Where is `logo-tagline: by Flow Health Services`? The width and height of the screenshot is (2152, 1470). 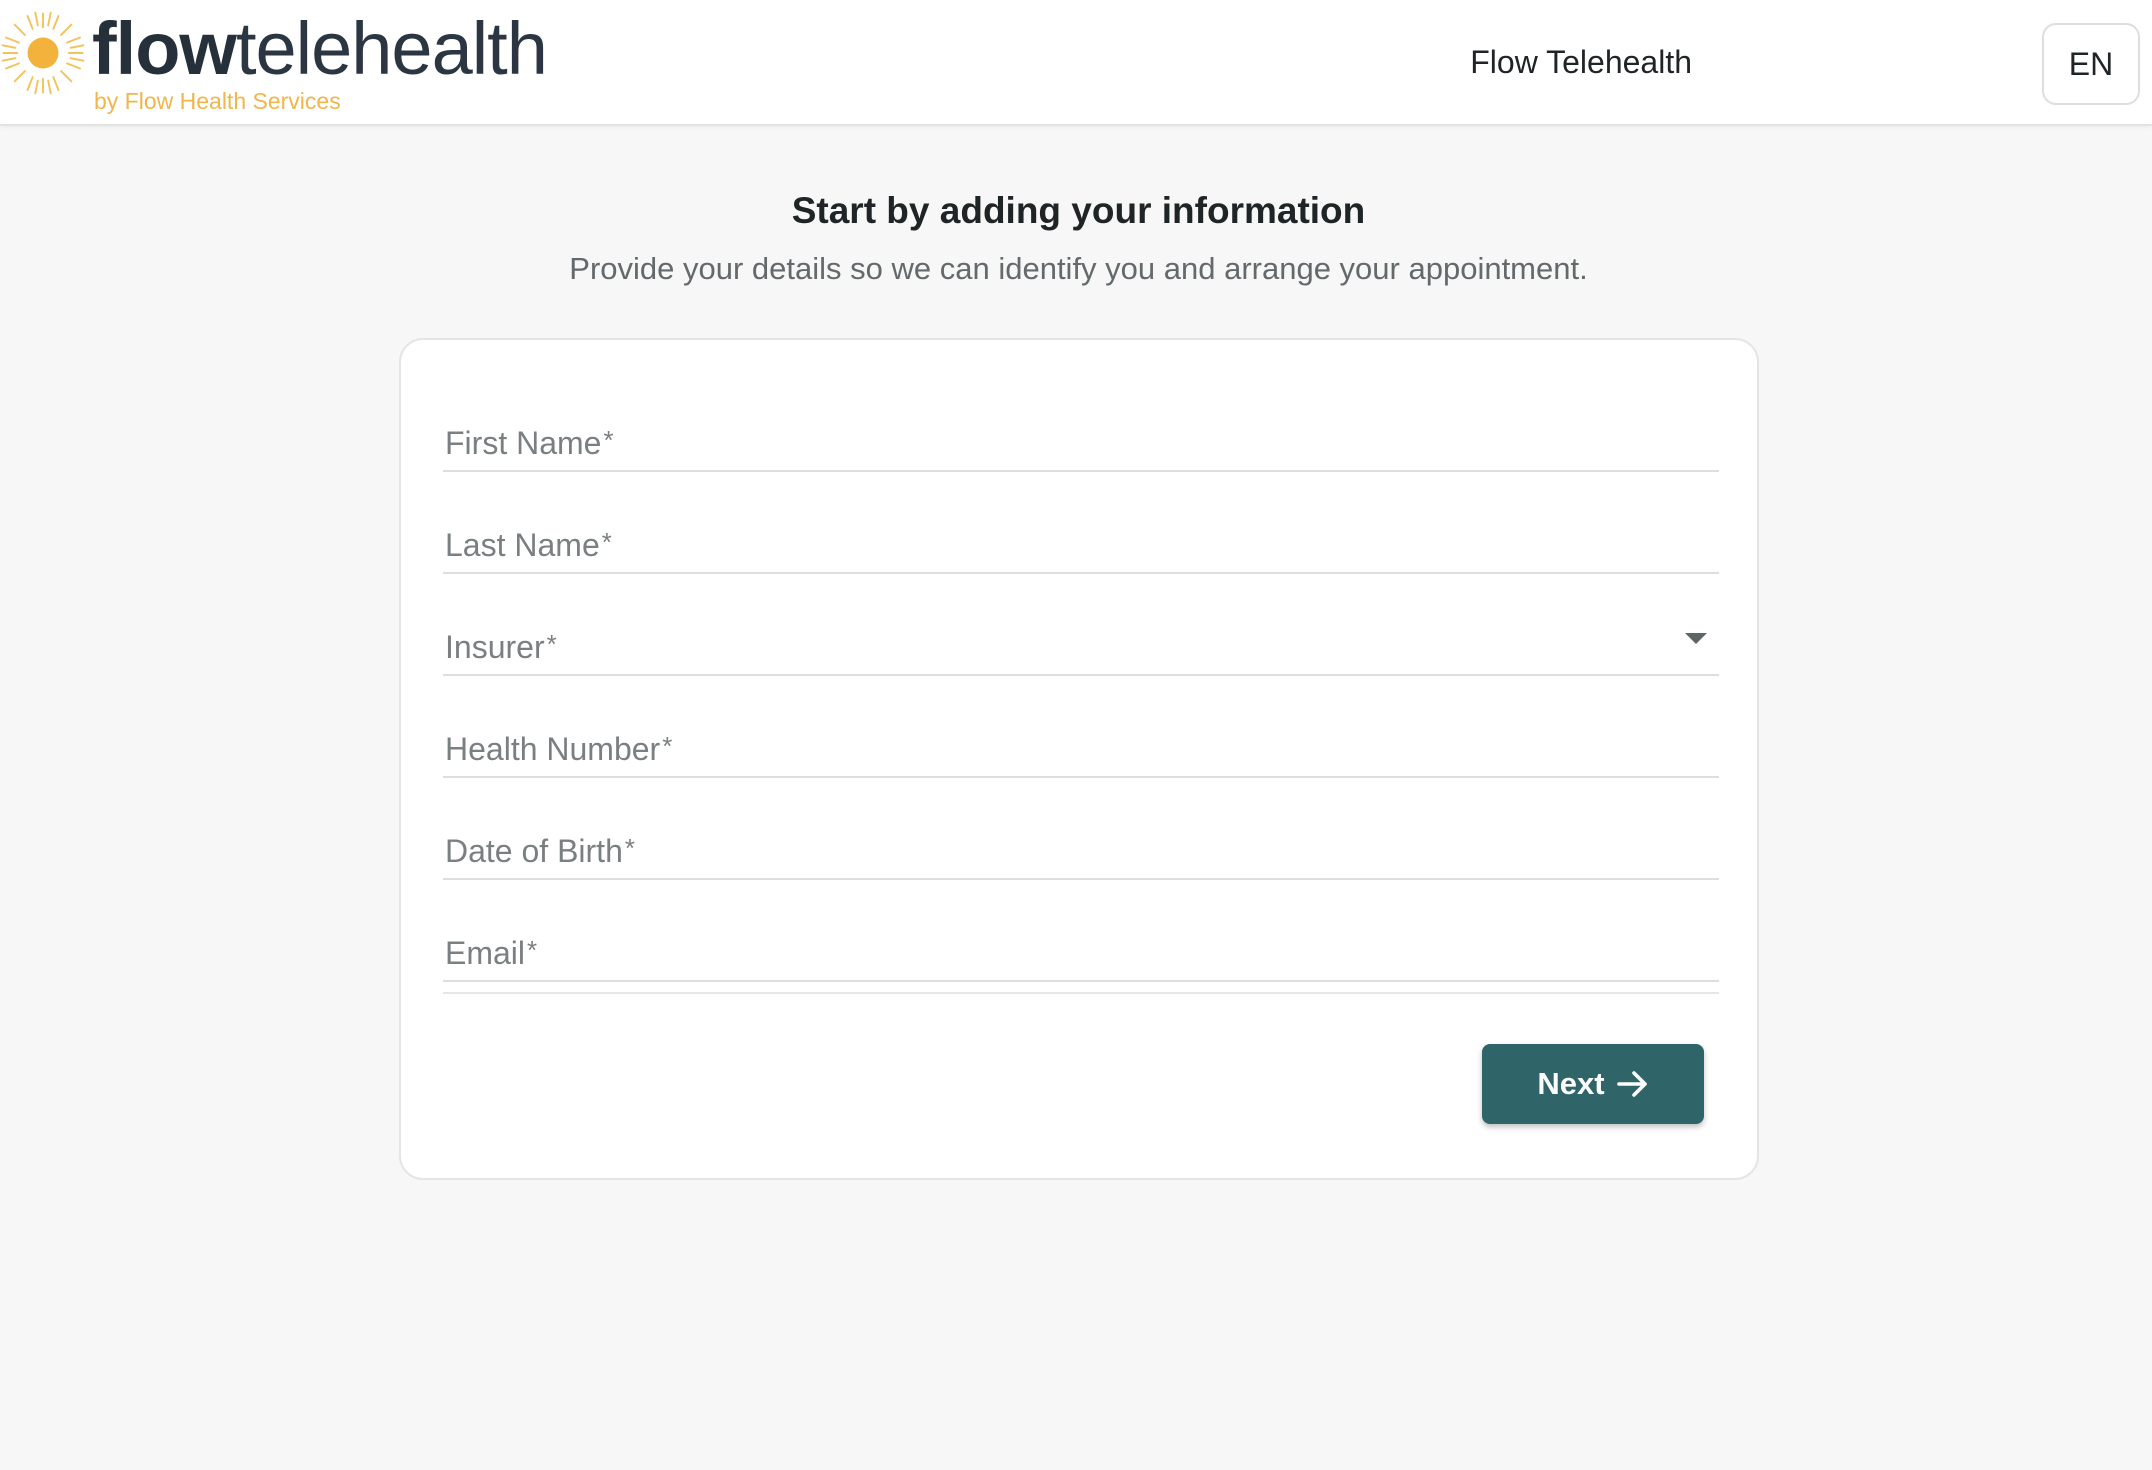
logo-tagline: by Flow Health Services is located at coordinates (217, 101).